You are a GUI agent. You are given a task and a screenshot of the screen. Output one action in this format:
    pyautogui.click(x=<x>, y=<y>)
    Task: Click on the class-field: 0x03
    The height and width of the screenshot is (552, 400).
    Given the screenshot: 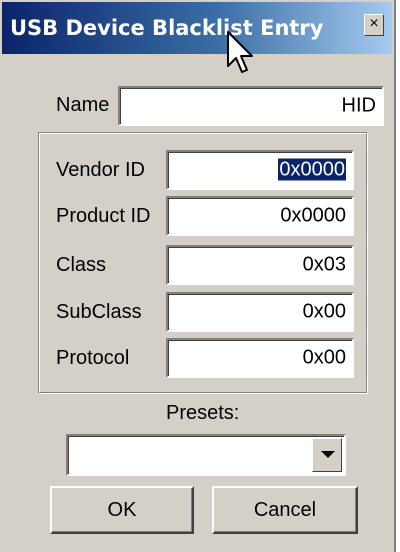 What is the action you would take?
    pyautogui.click(x=260, y=265)
    